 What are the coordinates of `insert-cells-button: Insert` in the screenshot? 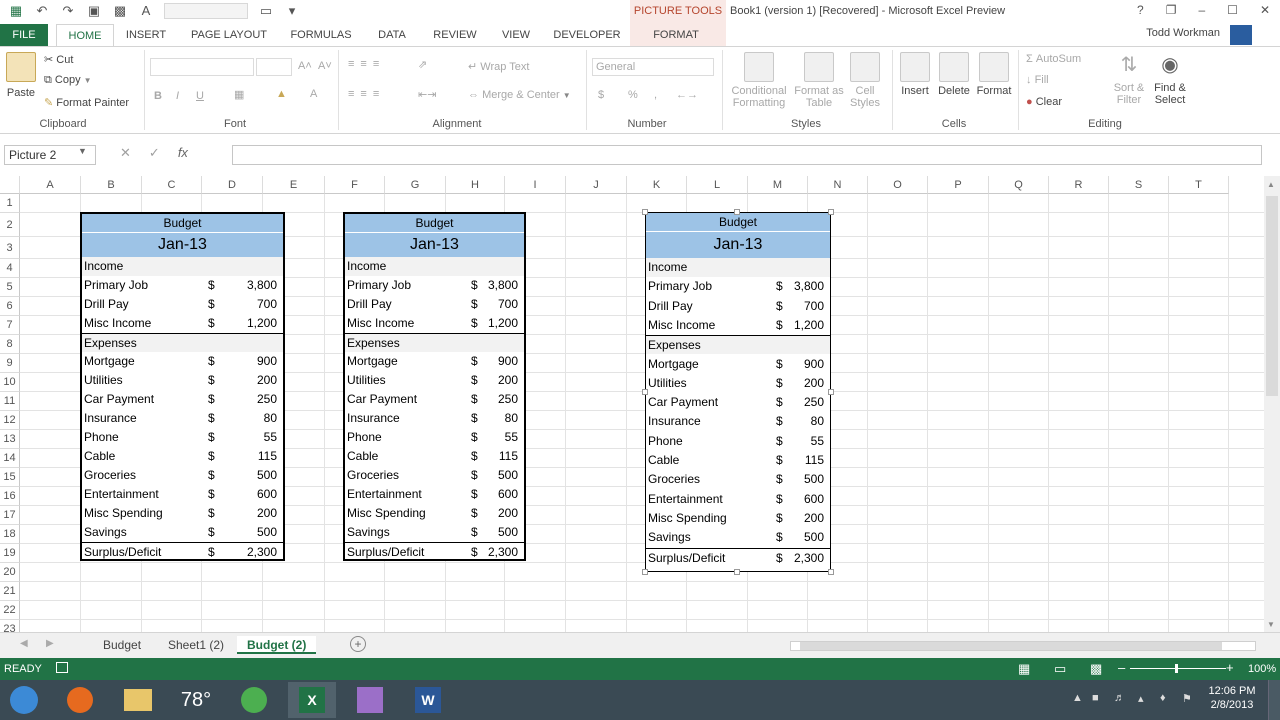 It's located at (915, 74).